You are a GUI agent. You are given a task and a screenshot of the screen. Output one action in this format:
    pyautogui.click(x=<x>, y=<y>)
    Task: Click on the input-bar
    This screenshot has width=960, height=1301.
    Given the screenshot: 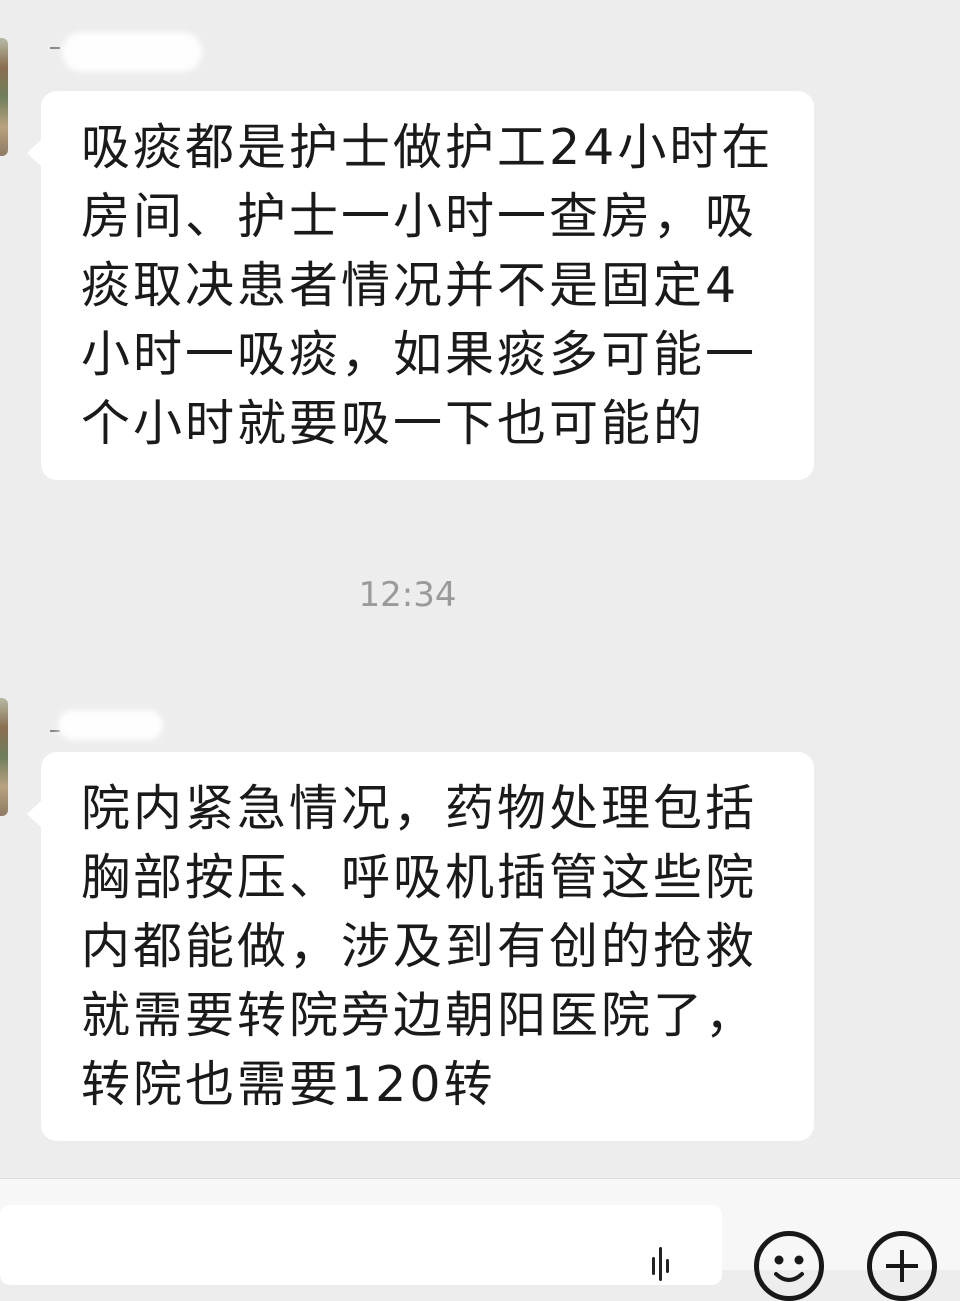 What is the action you would take?
    pyautogui.click(x=480, y=1239)
    